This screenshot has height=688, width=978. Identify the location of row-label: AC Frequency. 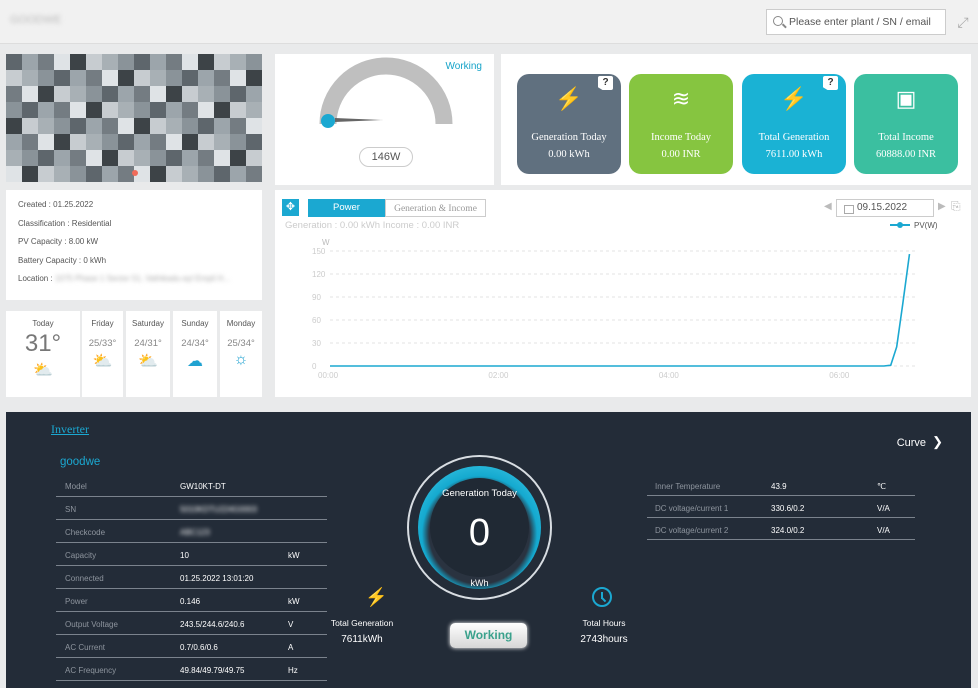
(91, 670).